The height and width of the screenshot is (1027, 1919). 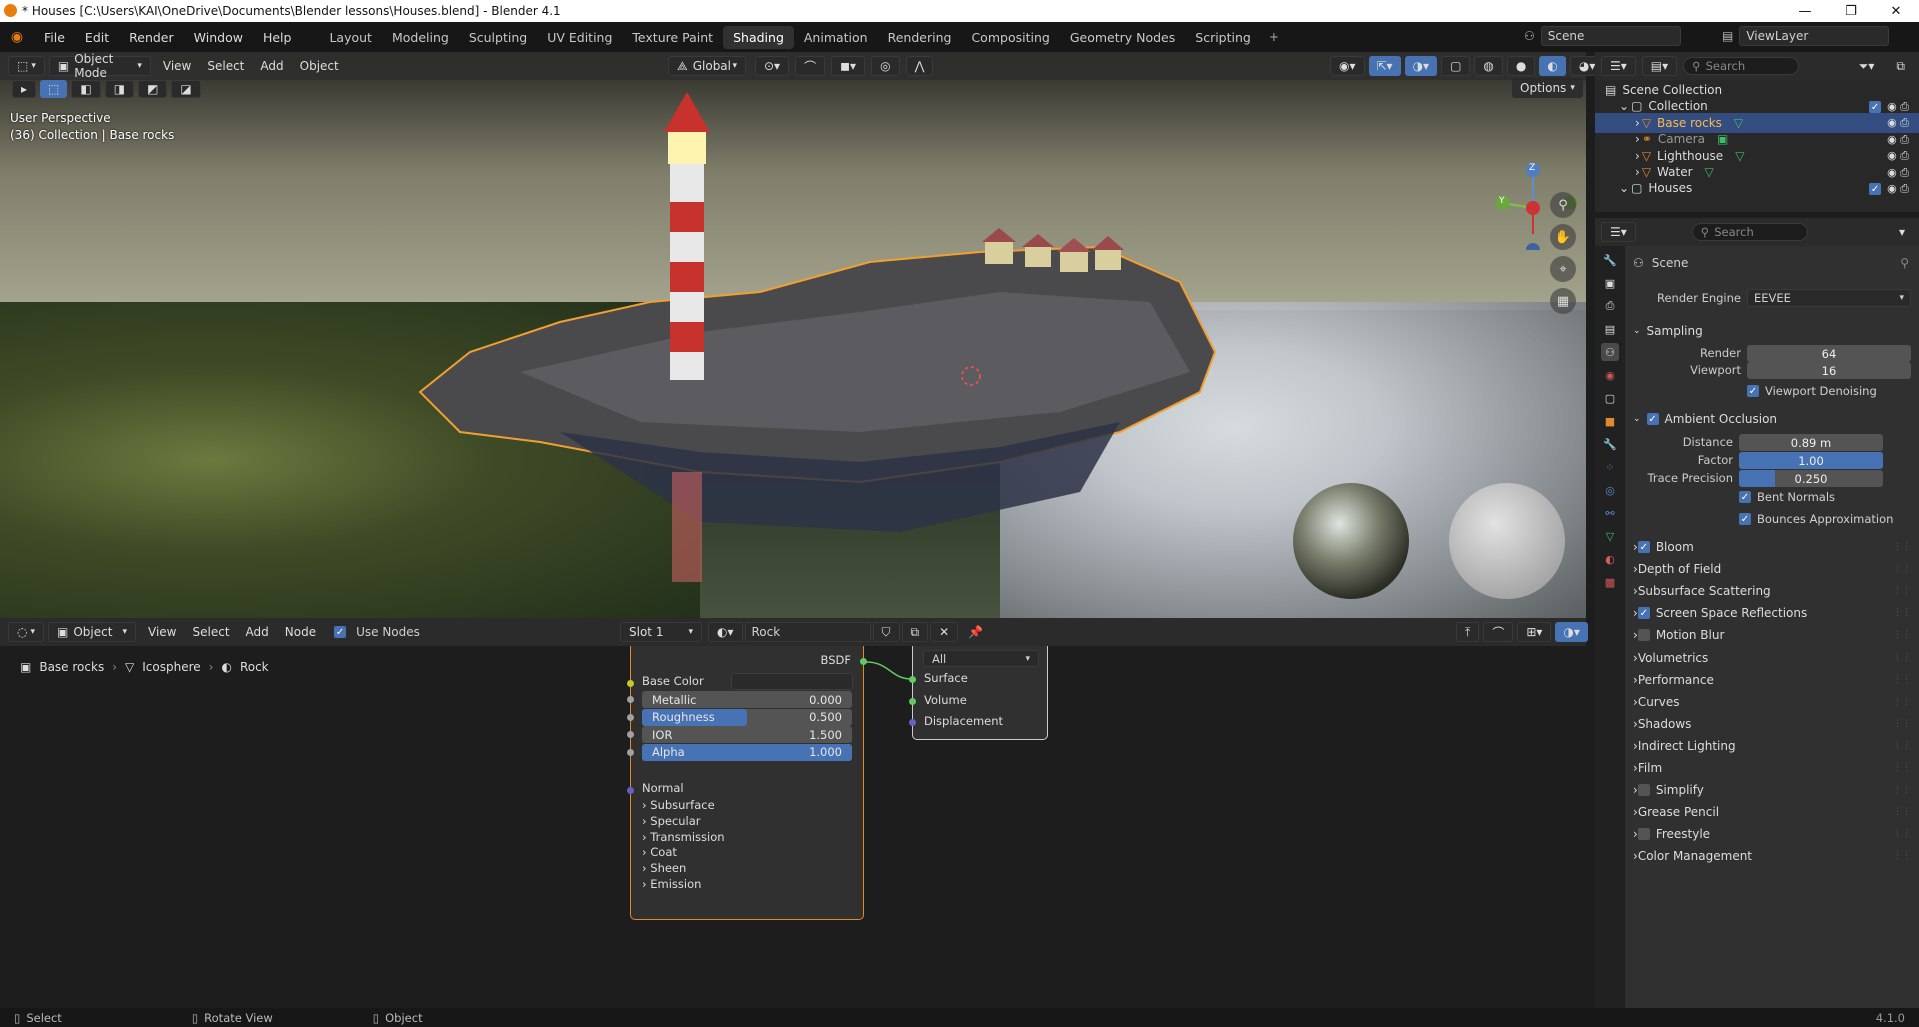 I want to click on collection-tab-icon: ▢, so click(x=1610, y=398).